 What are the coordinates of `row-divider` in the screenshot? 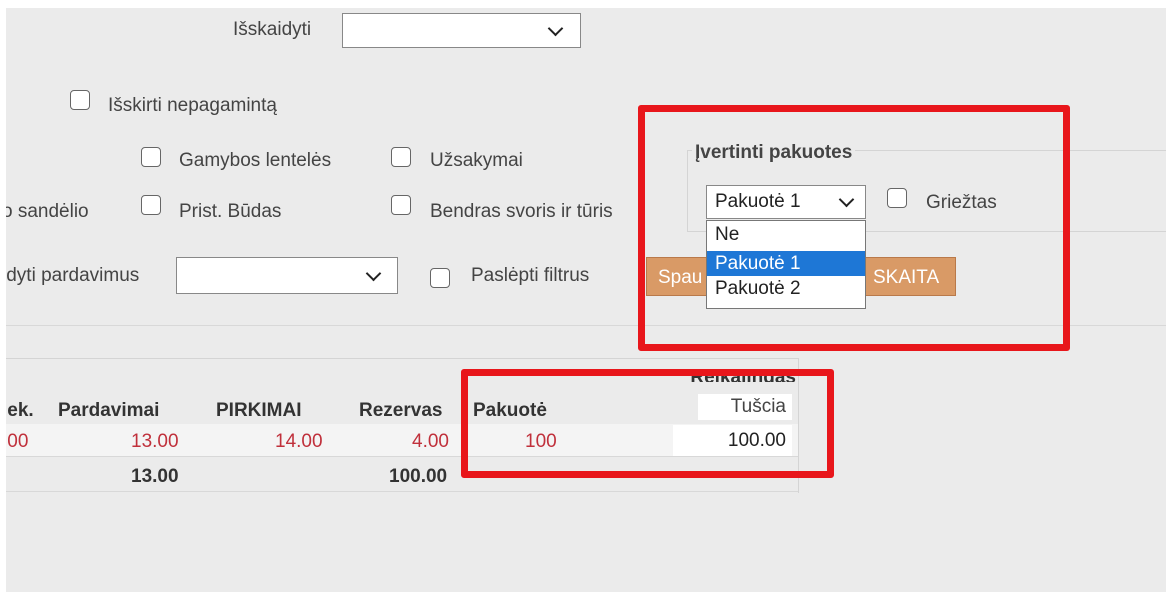 It's located at (402, 491).